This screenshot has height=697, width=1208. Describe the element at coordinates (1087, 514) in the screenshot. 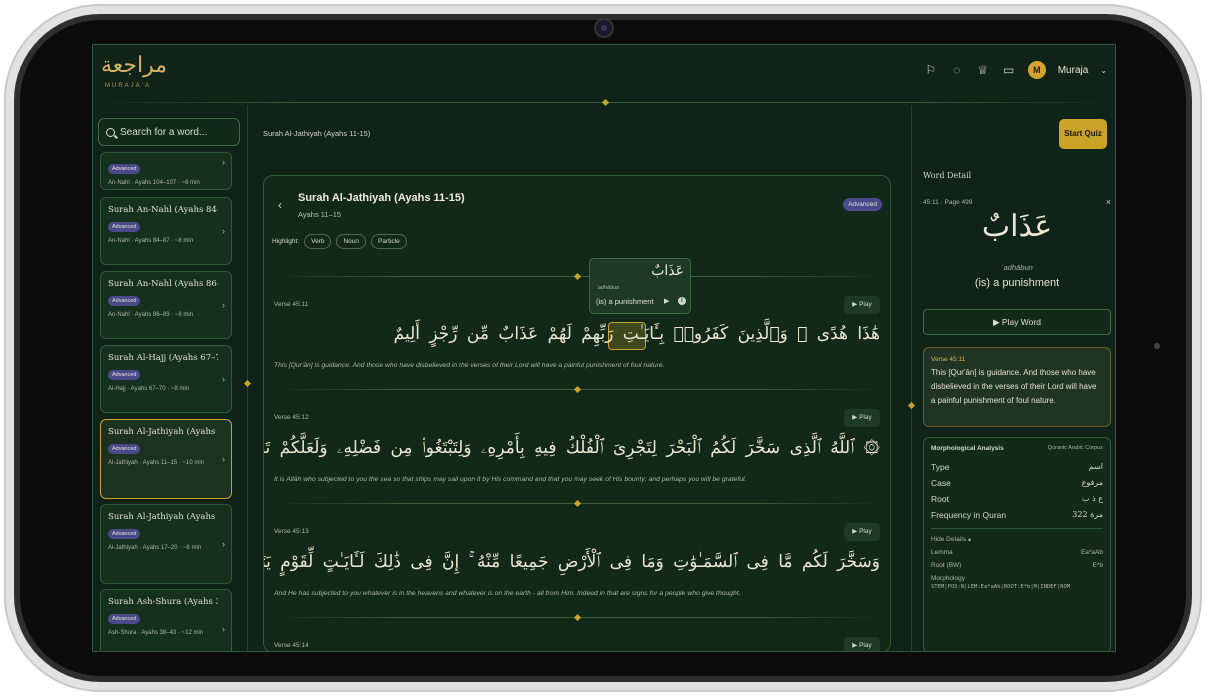

I see `morph-value: 322 مرة` at that location.